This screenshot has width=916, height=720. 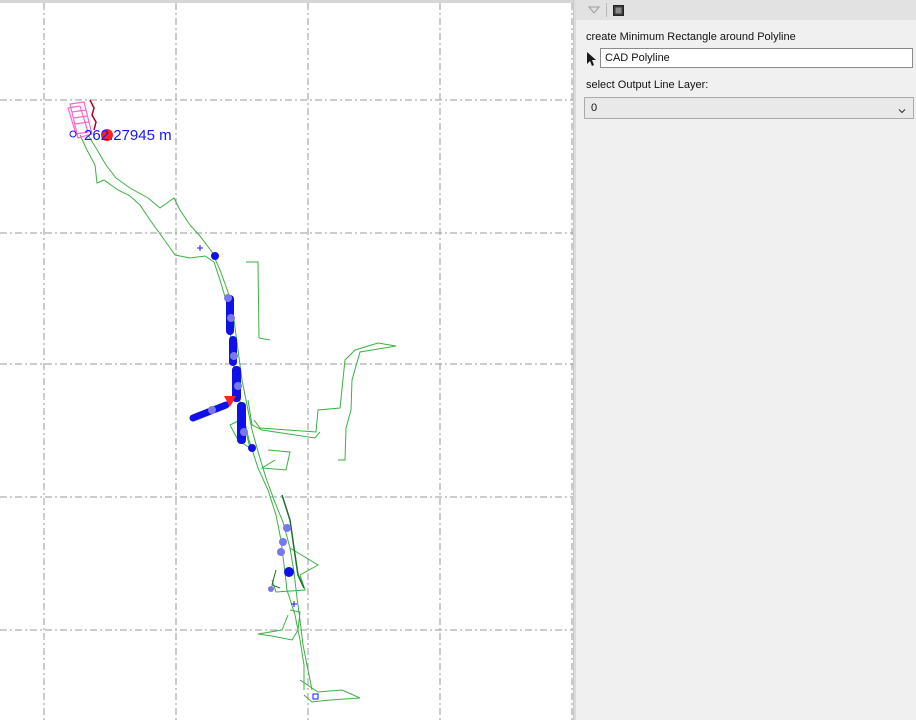 What do you see at coordinates (275, 460) in the screenshot?
I see `route-branch-south` at bounding box center [275, 460].